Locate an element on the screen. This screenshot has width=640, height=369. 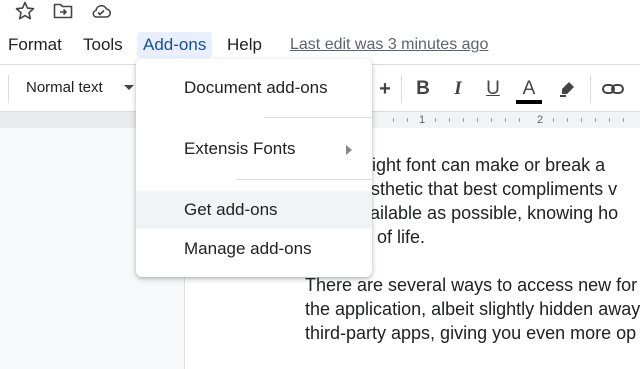
highlight-icon is located at coordinates (567, 89).